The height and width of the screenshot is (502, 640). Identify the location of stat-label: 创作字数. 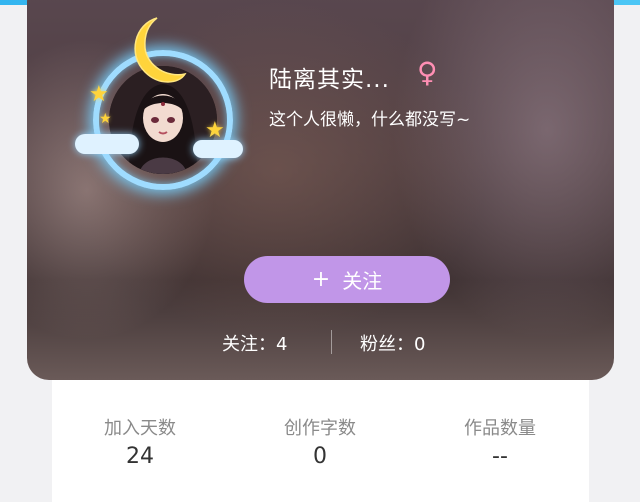
(320, 428).